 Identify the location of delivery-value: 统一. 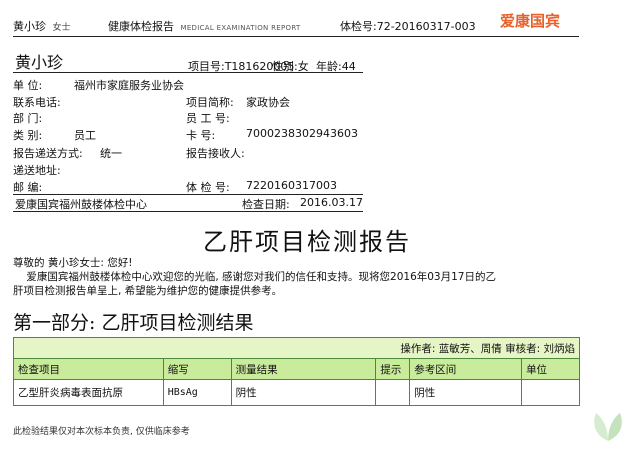
(111, 153).